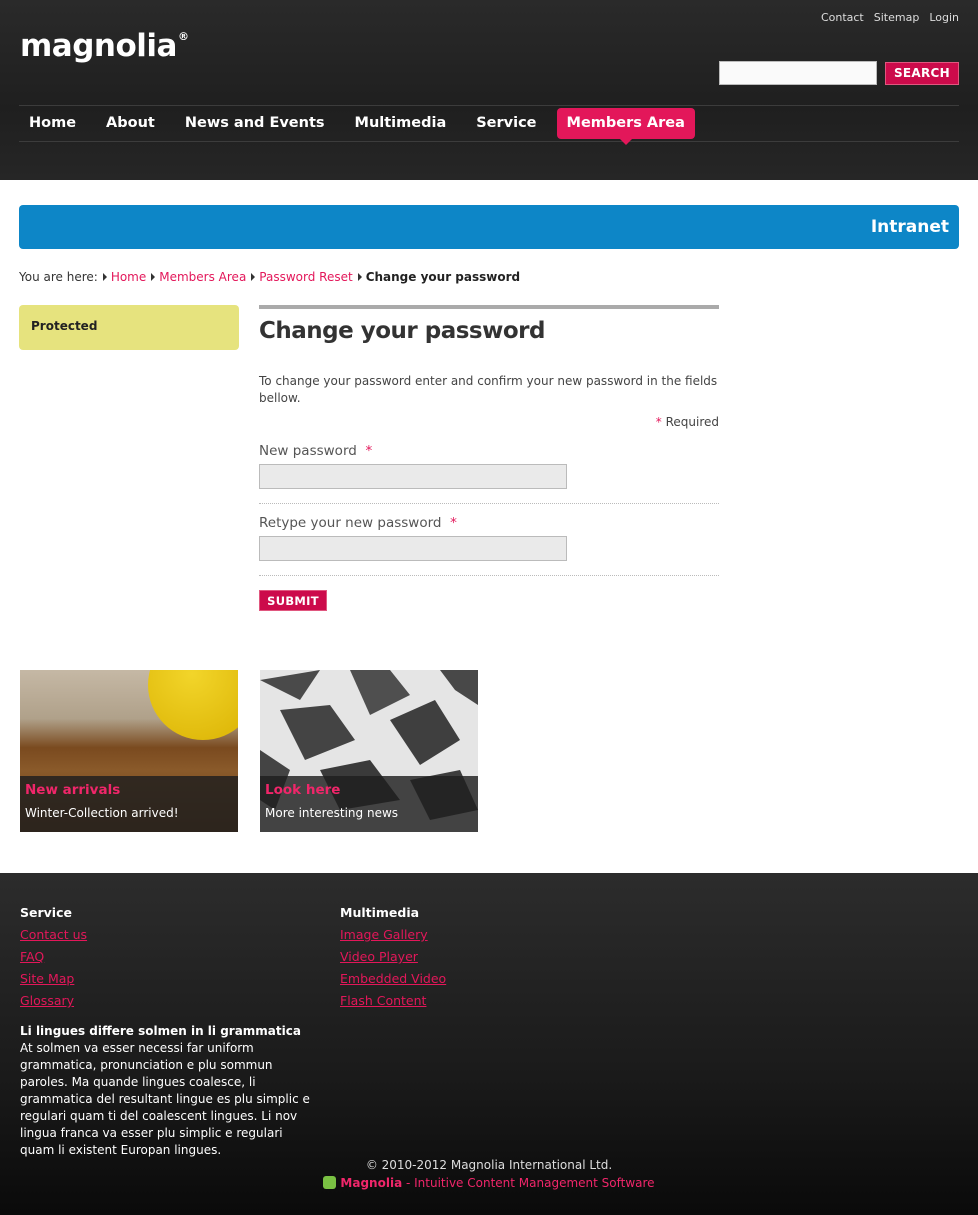  Describe the element at coordinates (102, 813) in the screenshot. I see `teaser-subtitle: Winter-Collection arrived!` at that location.